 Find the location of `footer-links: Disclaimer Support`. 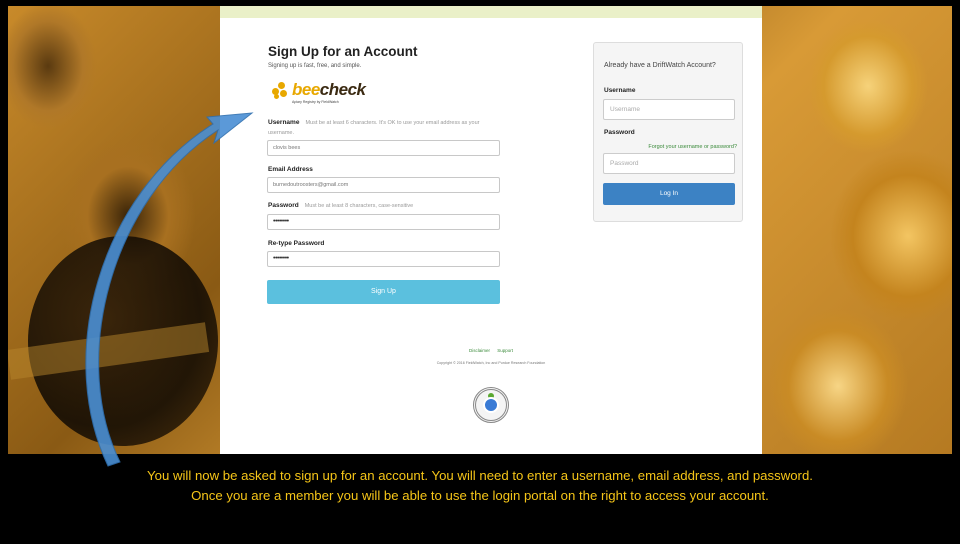

footer-links: Disclaimer Support is located at coordinates (491, 350).